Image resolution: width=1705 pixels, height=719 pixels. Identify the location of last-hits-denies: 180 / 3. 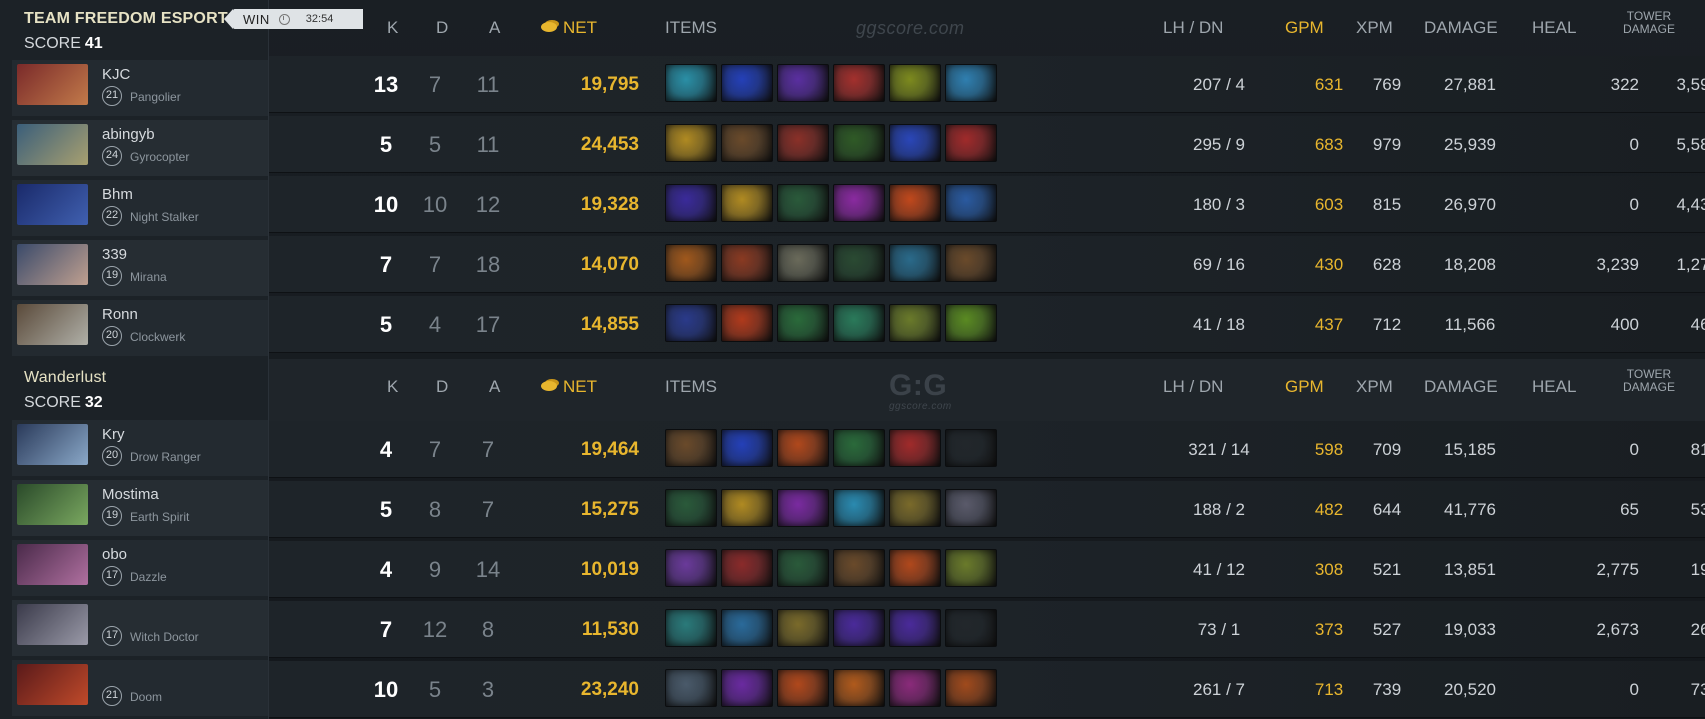
(1219, 204).